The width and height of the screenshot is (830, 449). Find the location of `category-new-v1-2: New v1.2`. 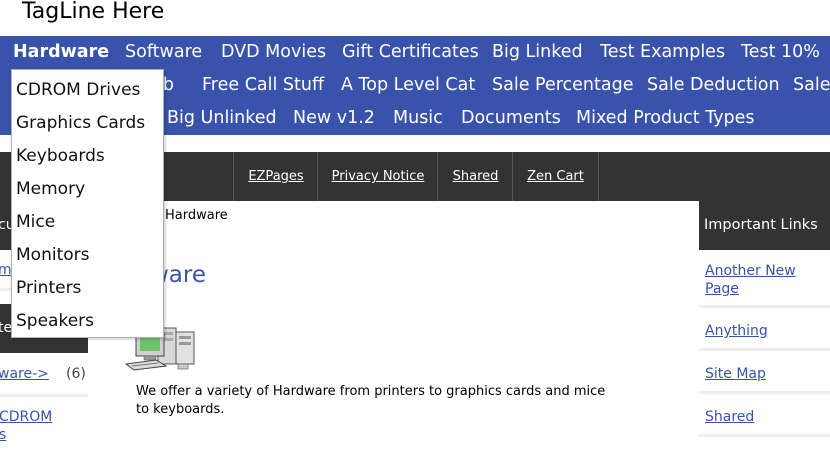

category-new-v1-2: New v1.2 is located at coordinates (334, 118).